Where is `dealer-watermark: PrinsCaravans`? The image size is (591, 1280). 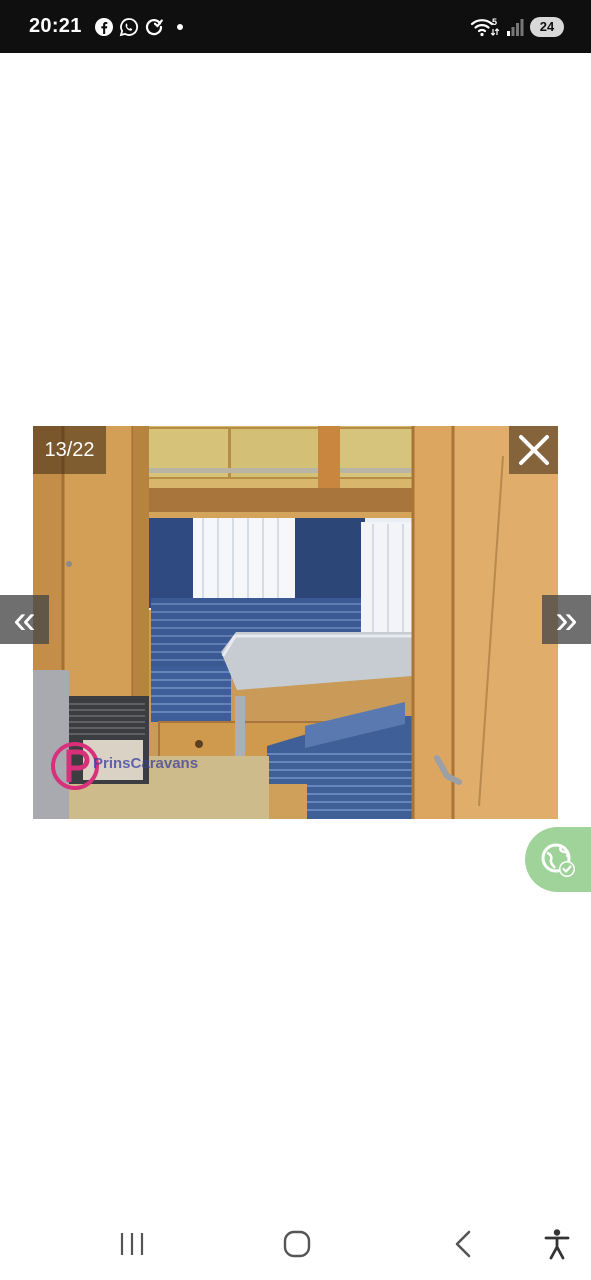 dealer-watermark: PrinsCaravans is located at coordinates (123, 766).